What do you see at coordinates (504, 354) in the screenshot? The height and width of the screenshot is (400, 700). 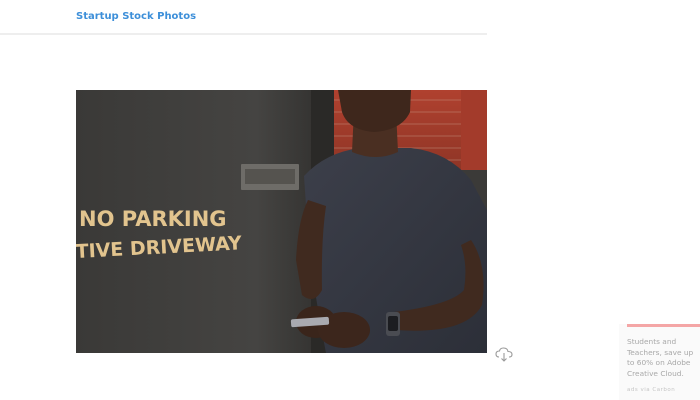 I see `download-cloud-icon` at bounding box center [504, 354].